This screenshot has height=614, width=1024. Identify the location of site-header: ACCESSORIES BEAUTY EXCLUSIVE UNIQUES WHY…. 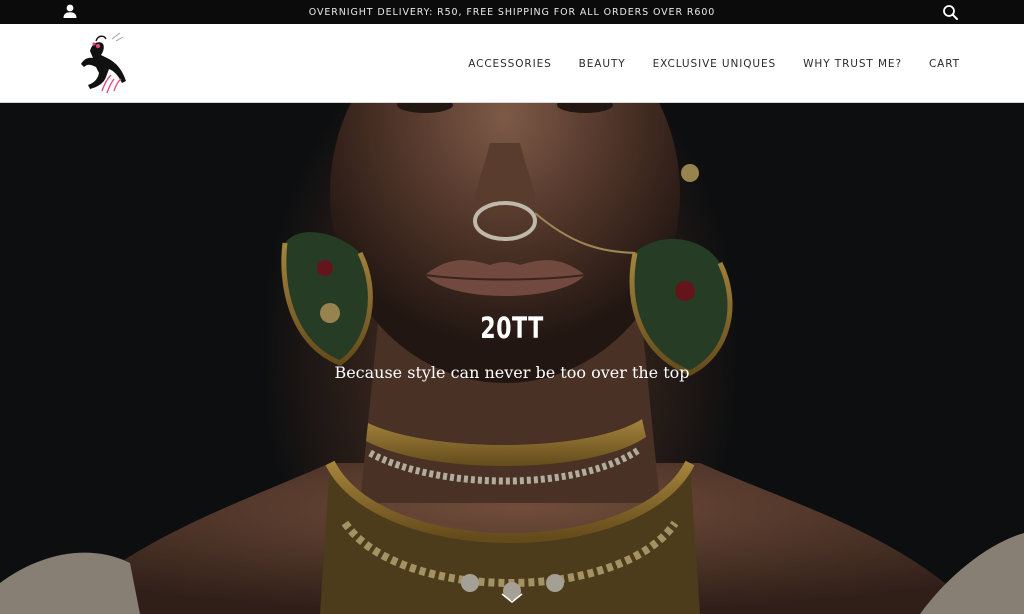
(512, 63).